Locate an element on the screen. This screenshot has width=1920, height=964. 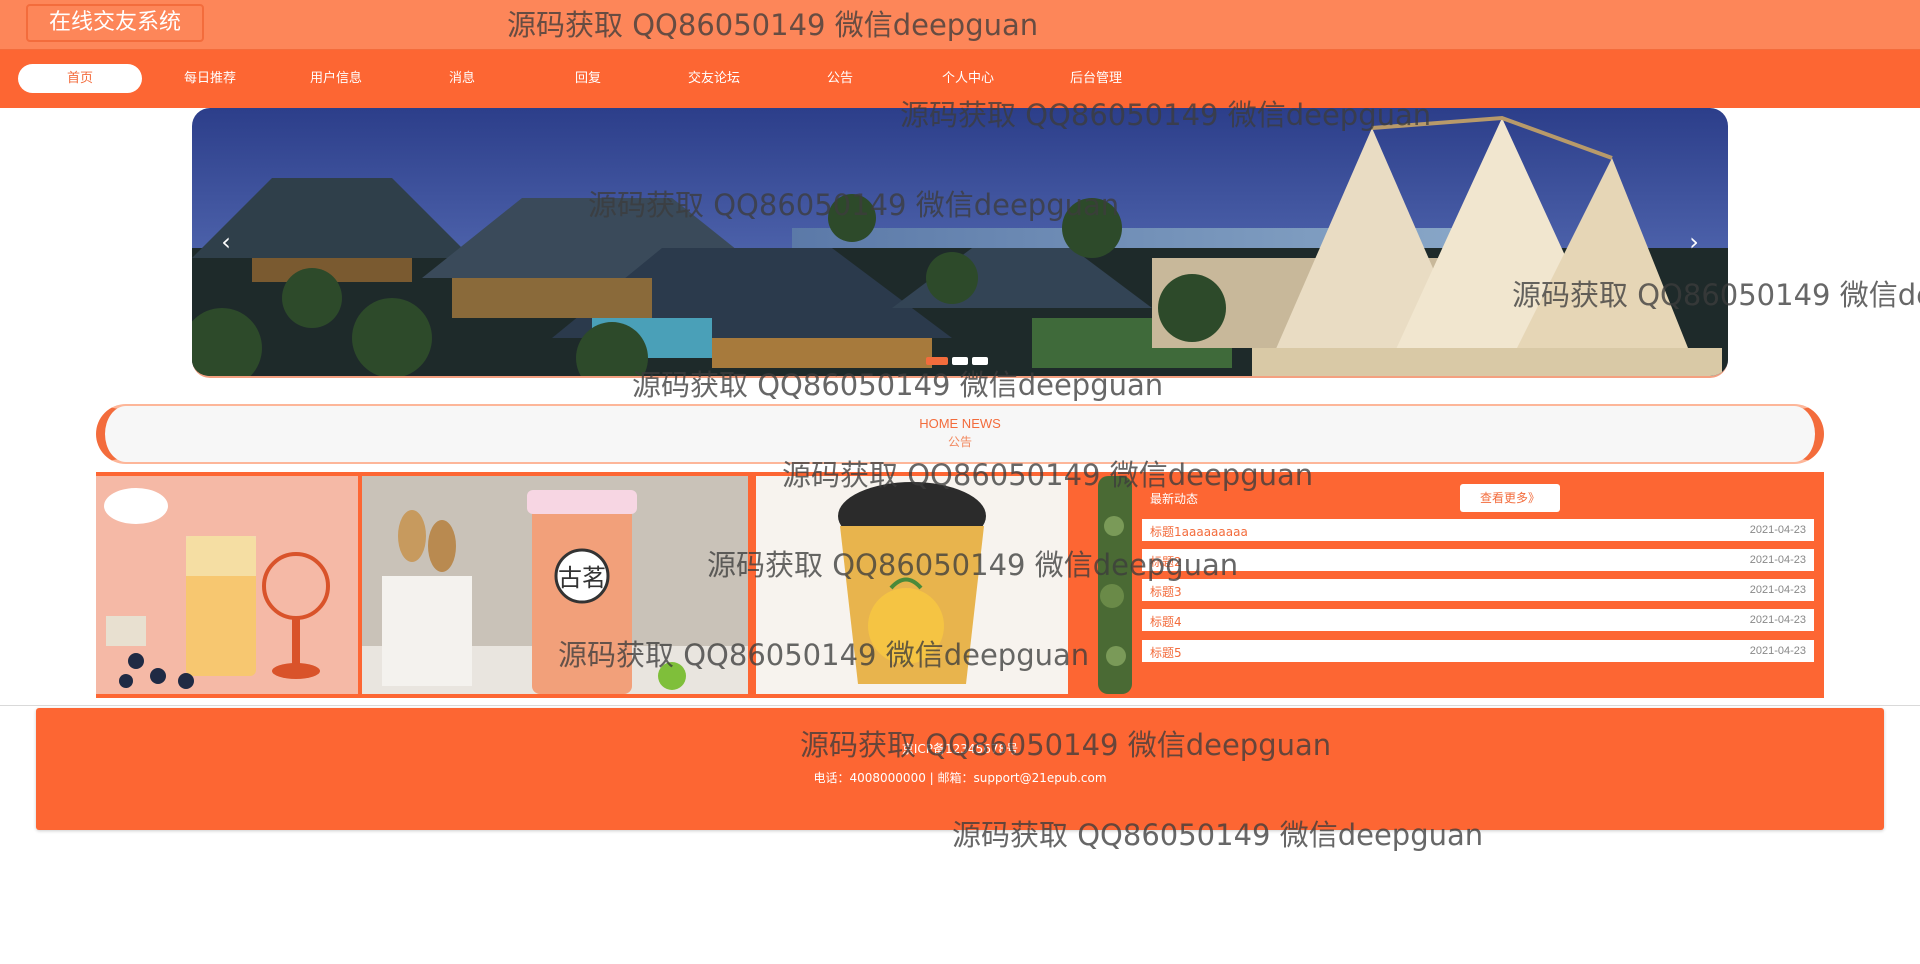
footer-divider is located at coordinates (960, 705).